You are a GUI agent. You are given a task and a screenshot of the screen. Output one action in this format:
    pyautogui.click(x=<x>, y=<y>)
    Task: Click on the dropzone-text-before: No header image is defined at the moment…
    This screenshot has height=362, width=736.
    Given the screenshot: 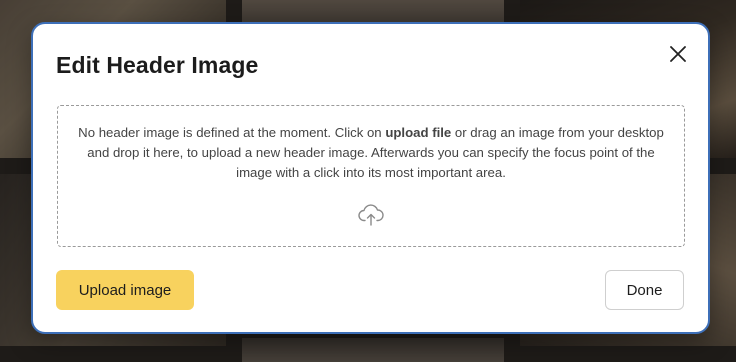 What is the action you would take?
    pyautogui.click(x=232, y=132)
    